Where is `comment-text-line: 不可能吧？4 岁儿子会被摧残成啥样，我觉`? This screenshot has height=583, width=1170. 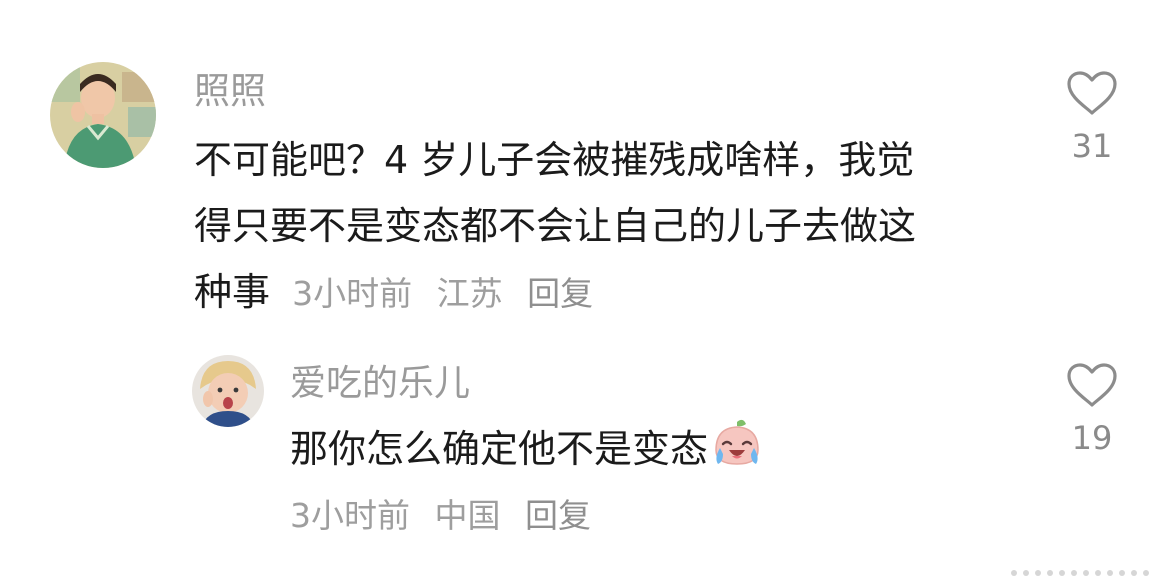 comment-text-line: 不可能吧？4 岁儿子会被摧残成啥样，我觉 is located at coordinates (554, 160).